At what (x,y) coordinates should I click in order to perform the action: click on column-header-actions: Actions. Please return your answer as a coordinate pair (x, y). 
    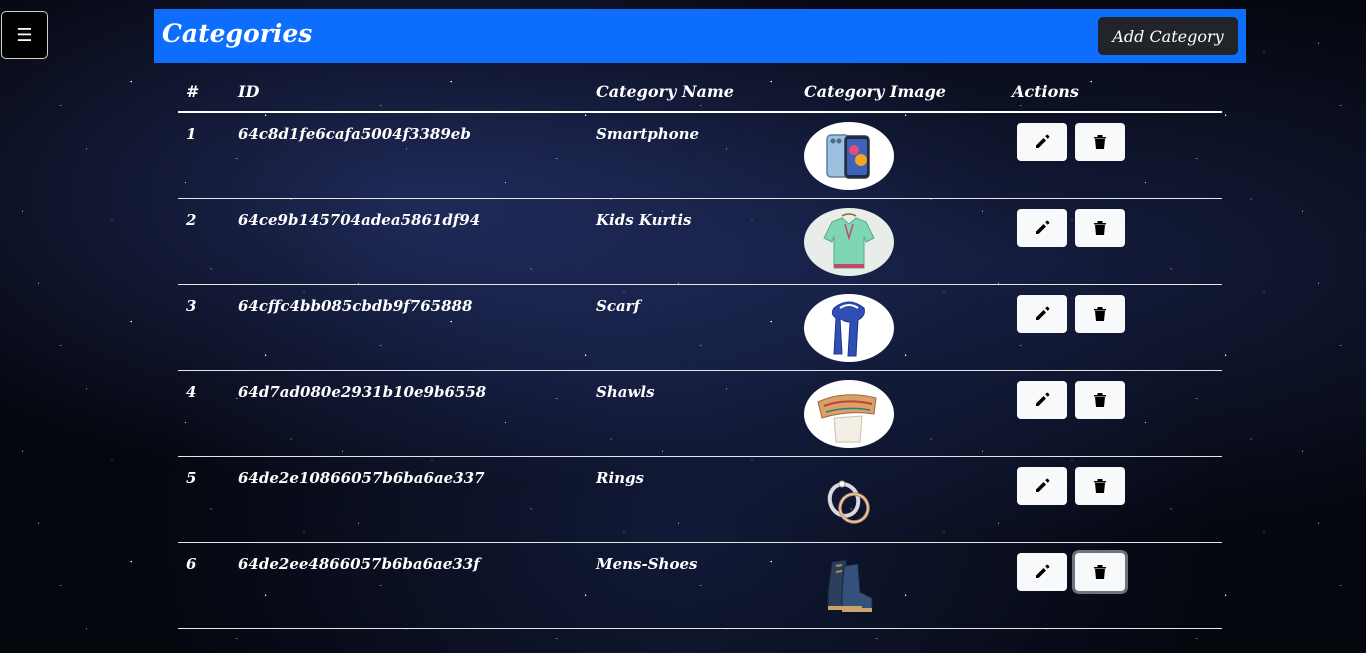
    Looking at the image, I should click on (1117, 92).